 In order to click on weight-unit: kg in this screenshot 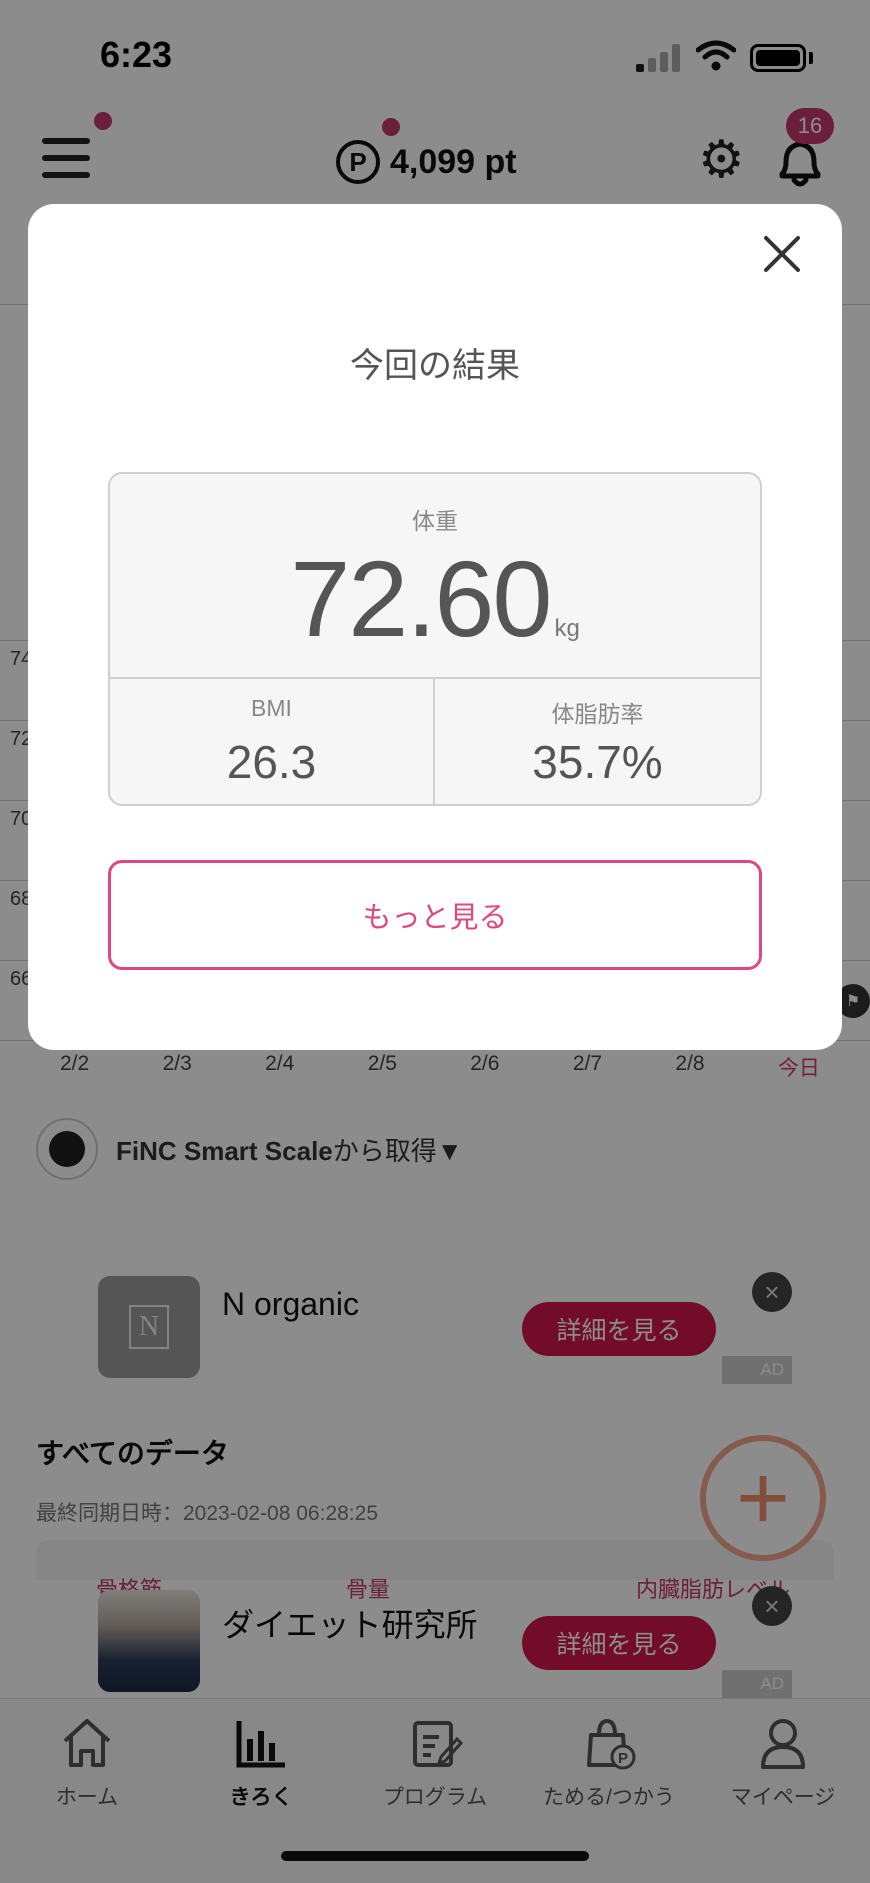, I will do `click(567, 628)`.